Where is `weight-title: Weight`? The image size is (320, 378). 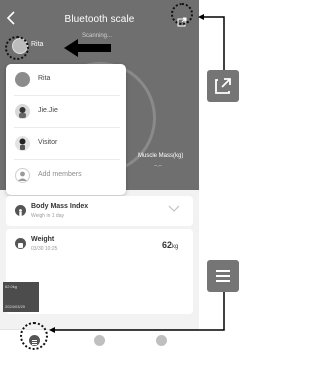 weight-title: Weight is located at coordinates (43, 239).